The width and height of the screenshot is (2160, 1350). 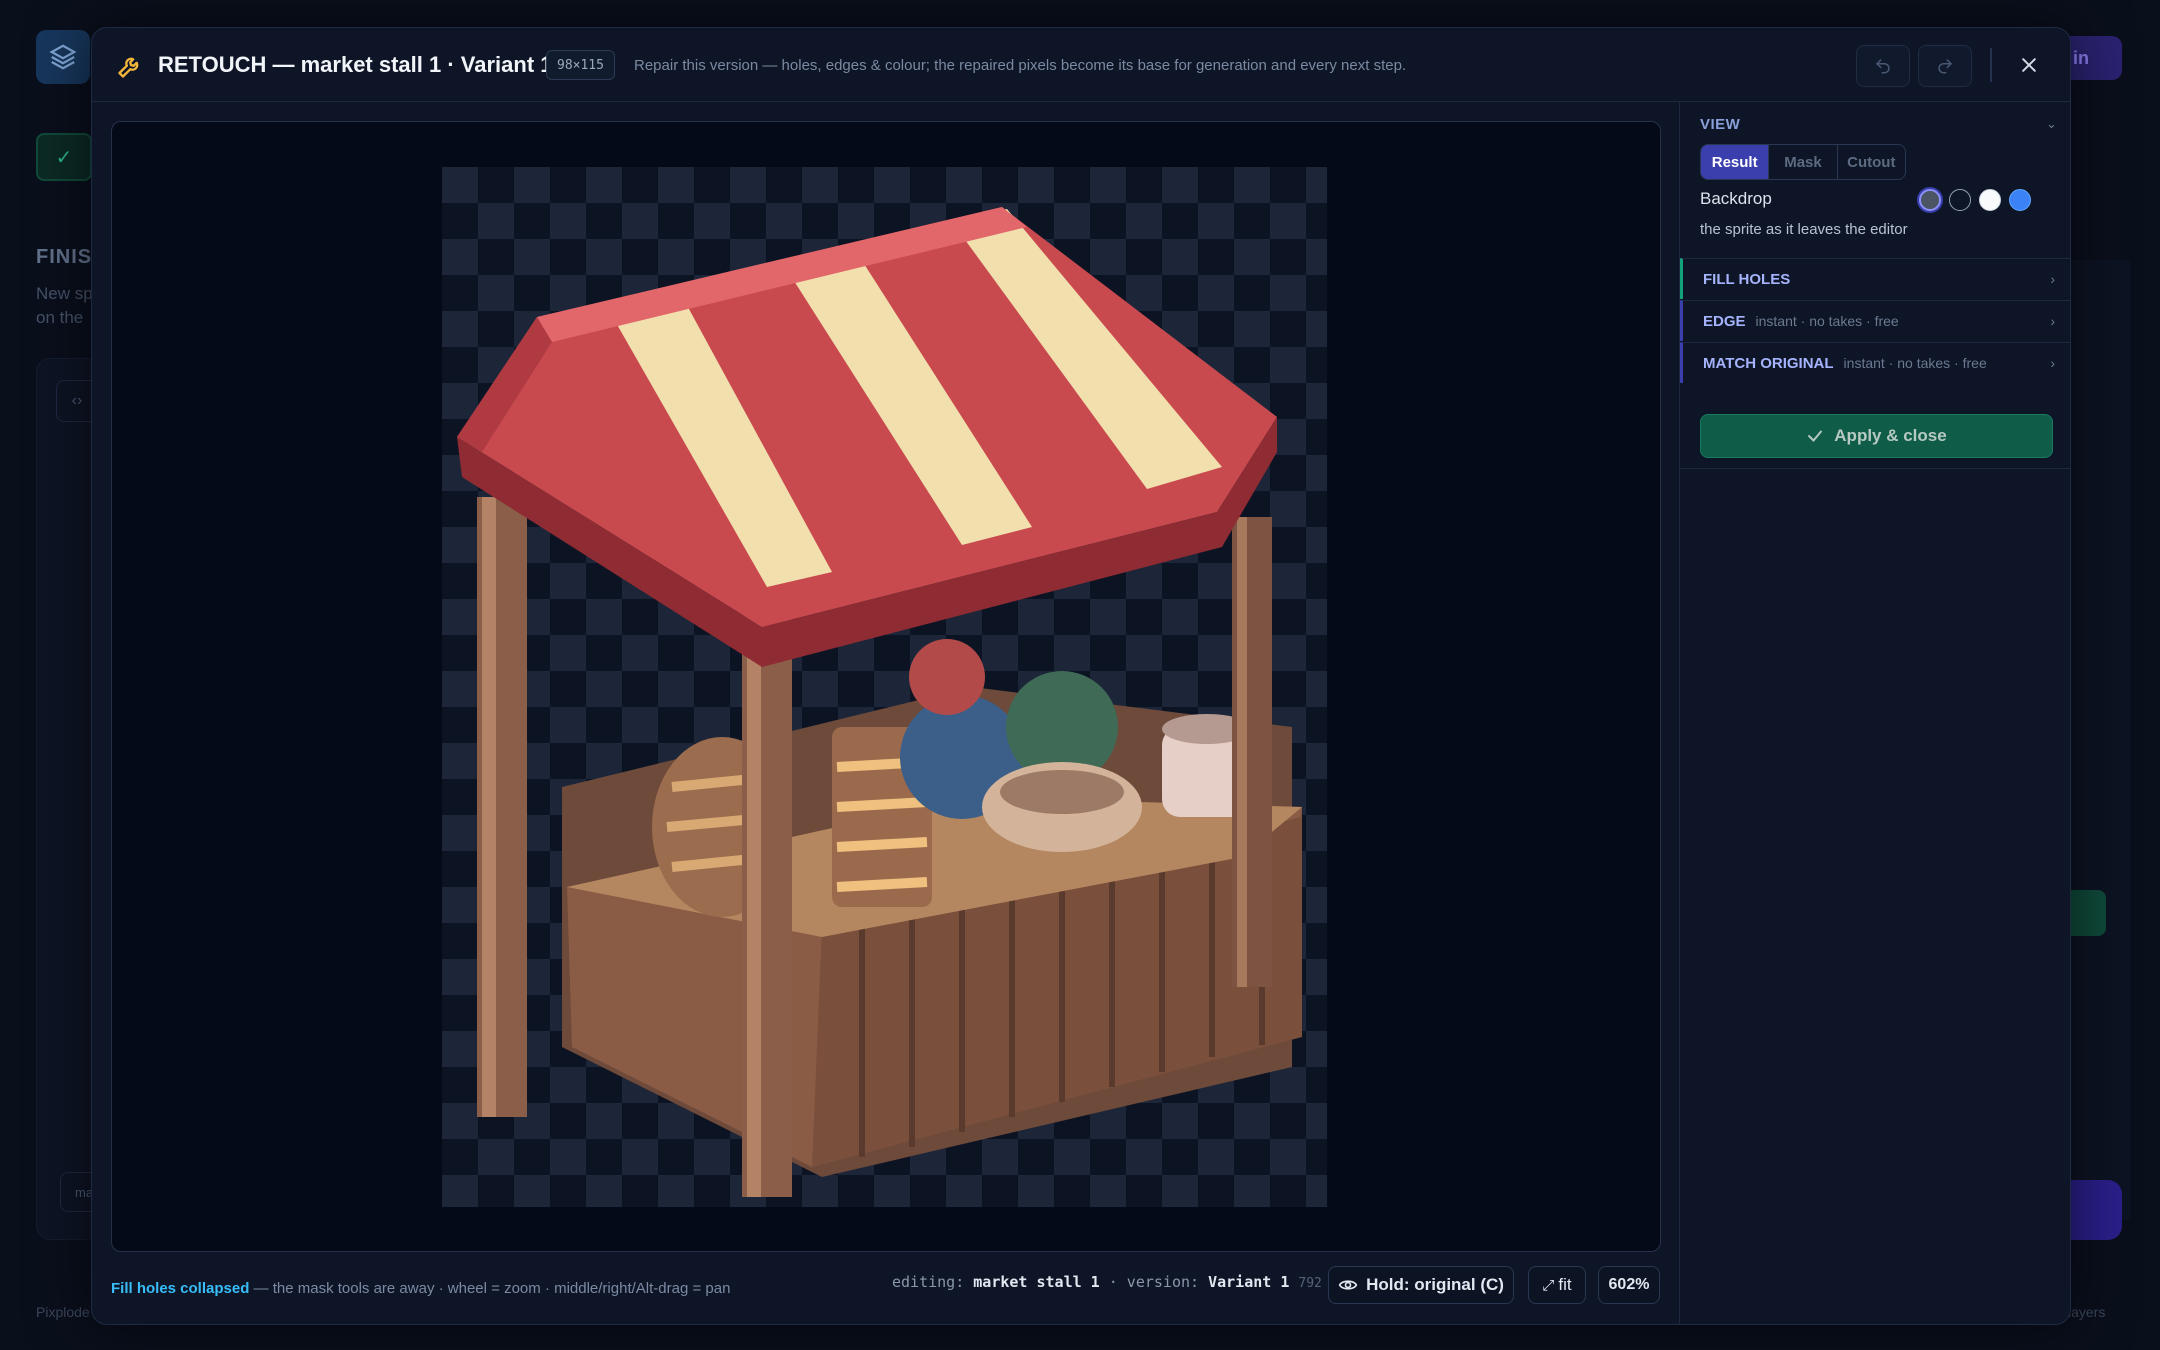 I want to click on tool-title: EDGE, so click(x=1724, y=321).